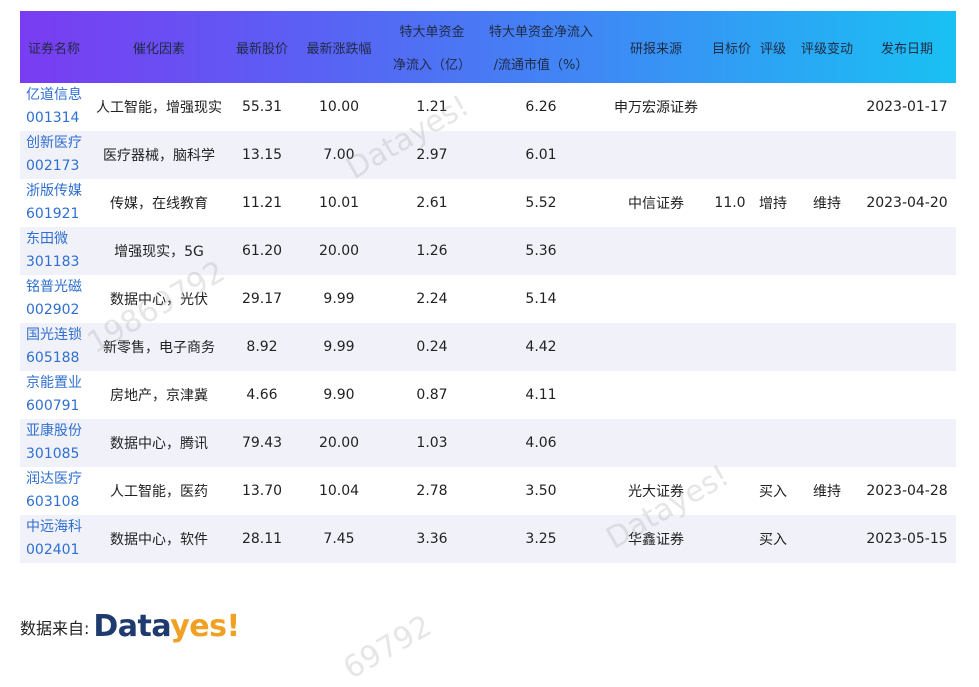 This screenshot has width=979, height=687. Describe the element at coordinates (262, 47) in the screenshot. I see `header-price: 最新股价` at that location.